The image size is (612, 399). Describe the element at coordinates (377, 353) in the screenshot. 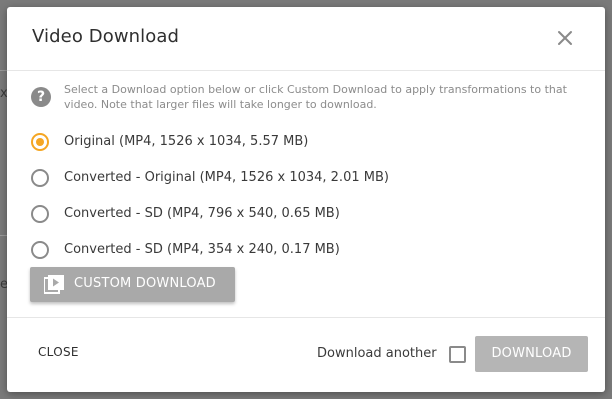

I see `download-another-label: Download another` at that location.